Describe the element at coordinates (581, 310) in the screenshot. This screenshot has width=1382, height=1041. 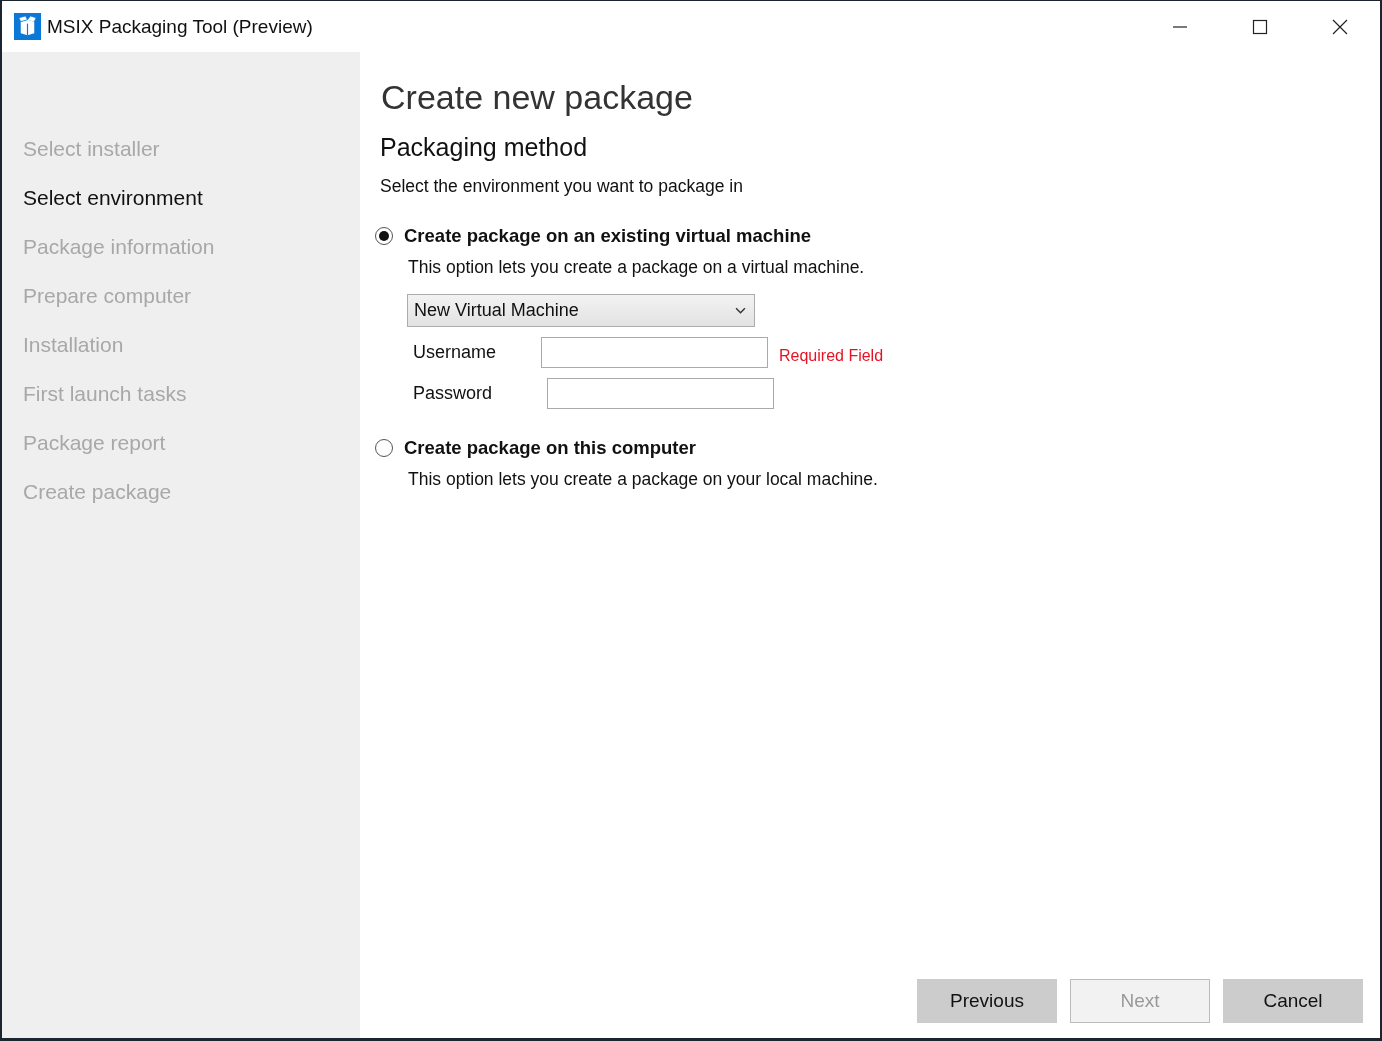
I see `vm-dropdown: New Virtual Machine` at that location.